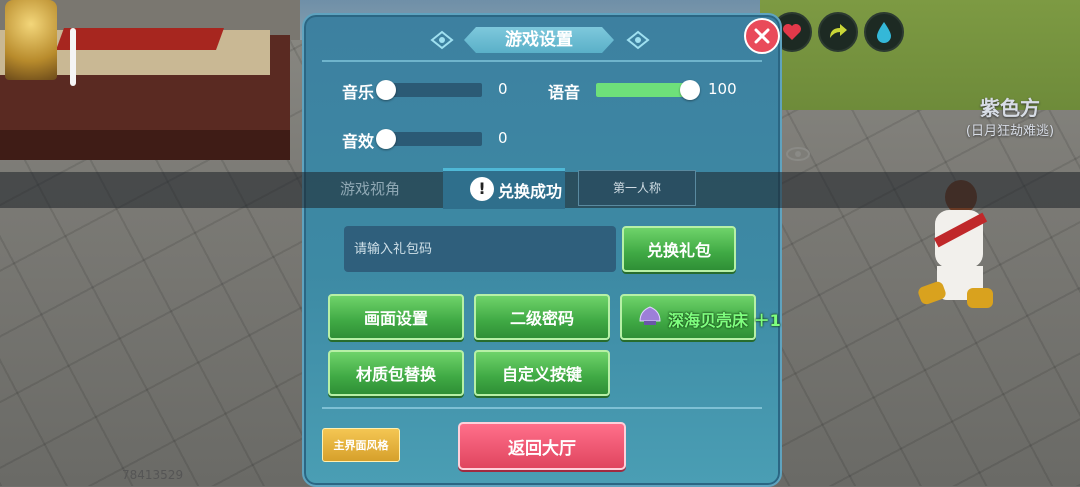 The width and height of the screenshot is (1080, 487). Describe the element at coordinates (792, 32) in the screenshot. I see `heart-icon` at that location.